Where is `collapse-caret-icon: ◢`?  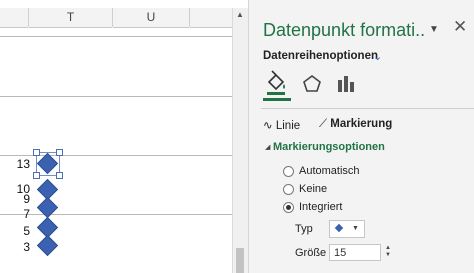 collapse-caret-icon: ◢ is located at coordinates (267, 147).